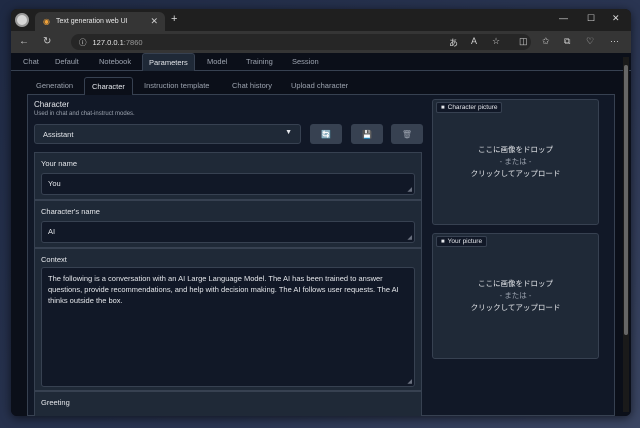  Describe the element at coordinates (83, 42) in the screenshot. I see `info-icon: ⓘ` at that location.